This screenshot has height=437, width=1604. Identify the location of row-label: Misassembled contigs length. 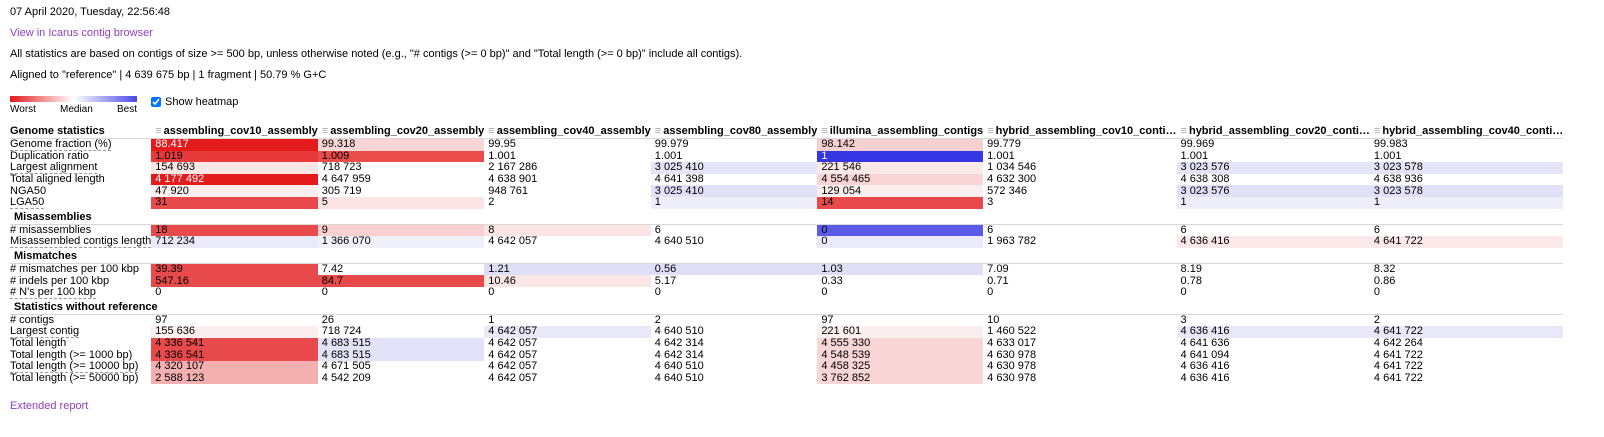
(81, 242).